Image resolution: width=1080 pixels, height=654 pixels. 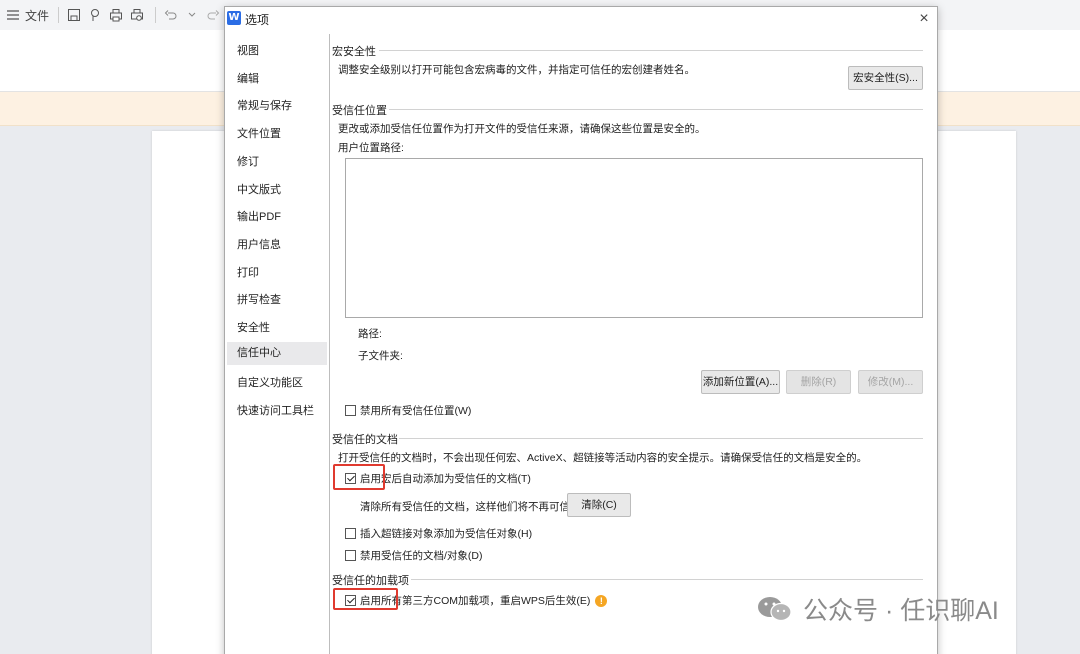 I want to click on nav-item-chinese-layout: 中文版式, so click(x=277, y=190).